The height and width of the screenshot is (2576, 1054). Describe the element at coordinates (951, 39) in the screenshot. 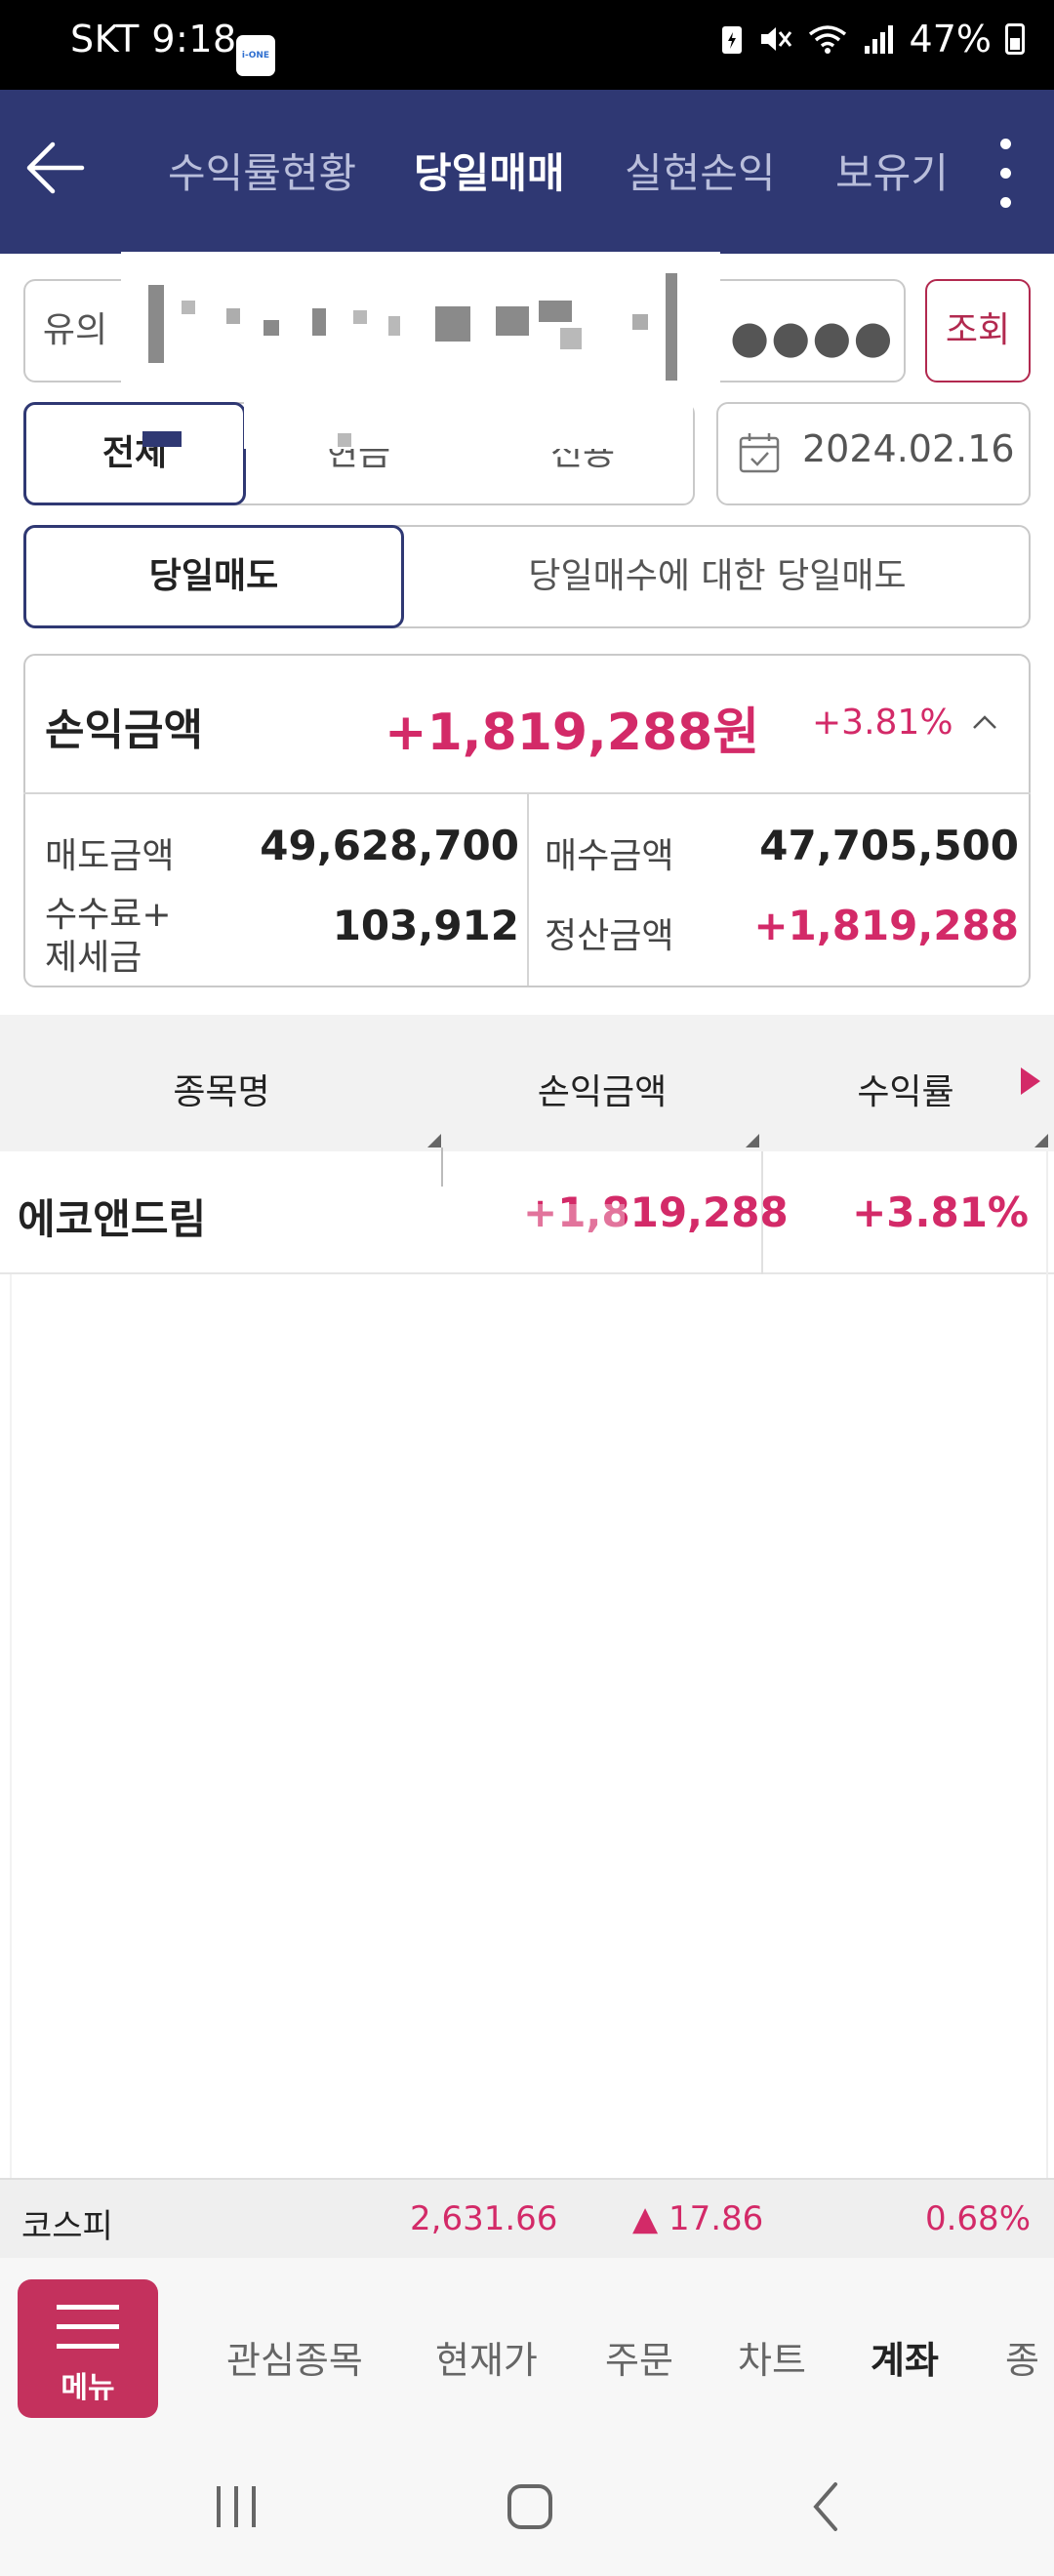

I see `battery-percent: 47%` at that location.